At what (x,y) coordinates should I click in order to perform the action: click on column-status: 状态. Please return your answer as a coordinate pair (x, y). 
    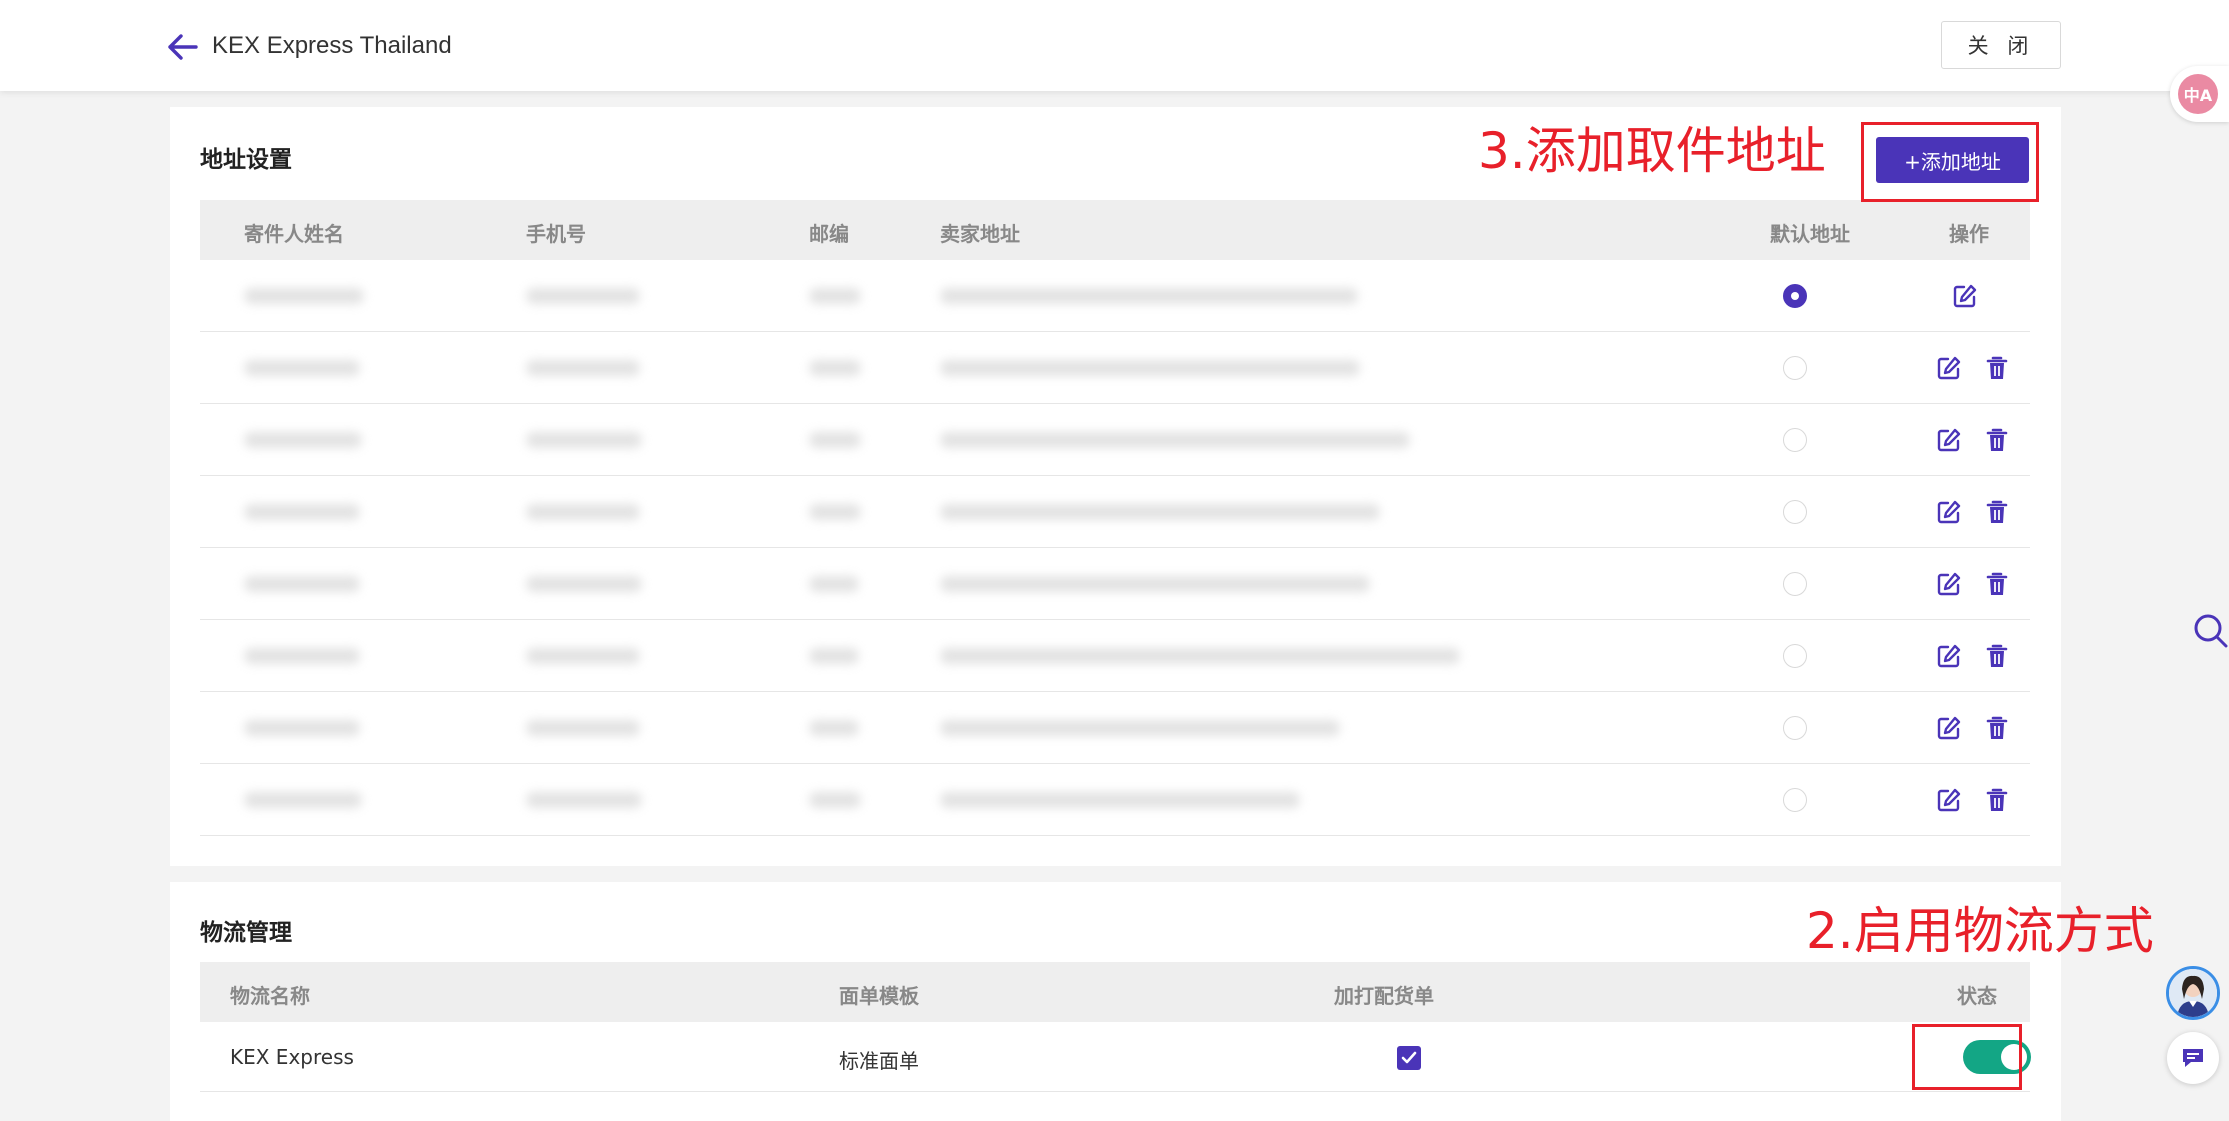
    Looking at the image, I should click on (1977, 996).